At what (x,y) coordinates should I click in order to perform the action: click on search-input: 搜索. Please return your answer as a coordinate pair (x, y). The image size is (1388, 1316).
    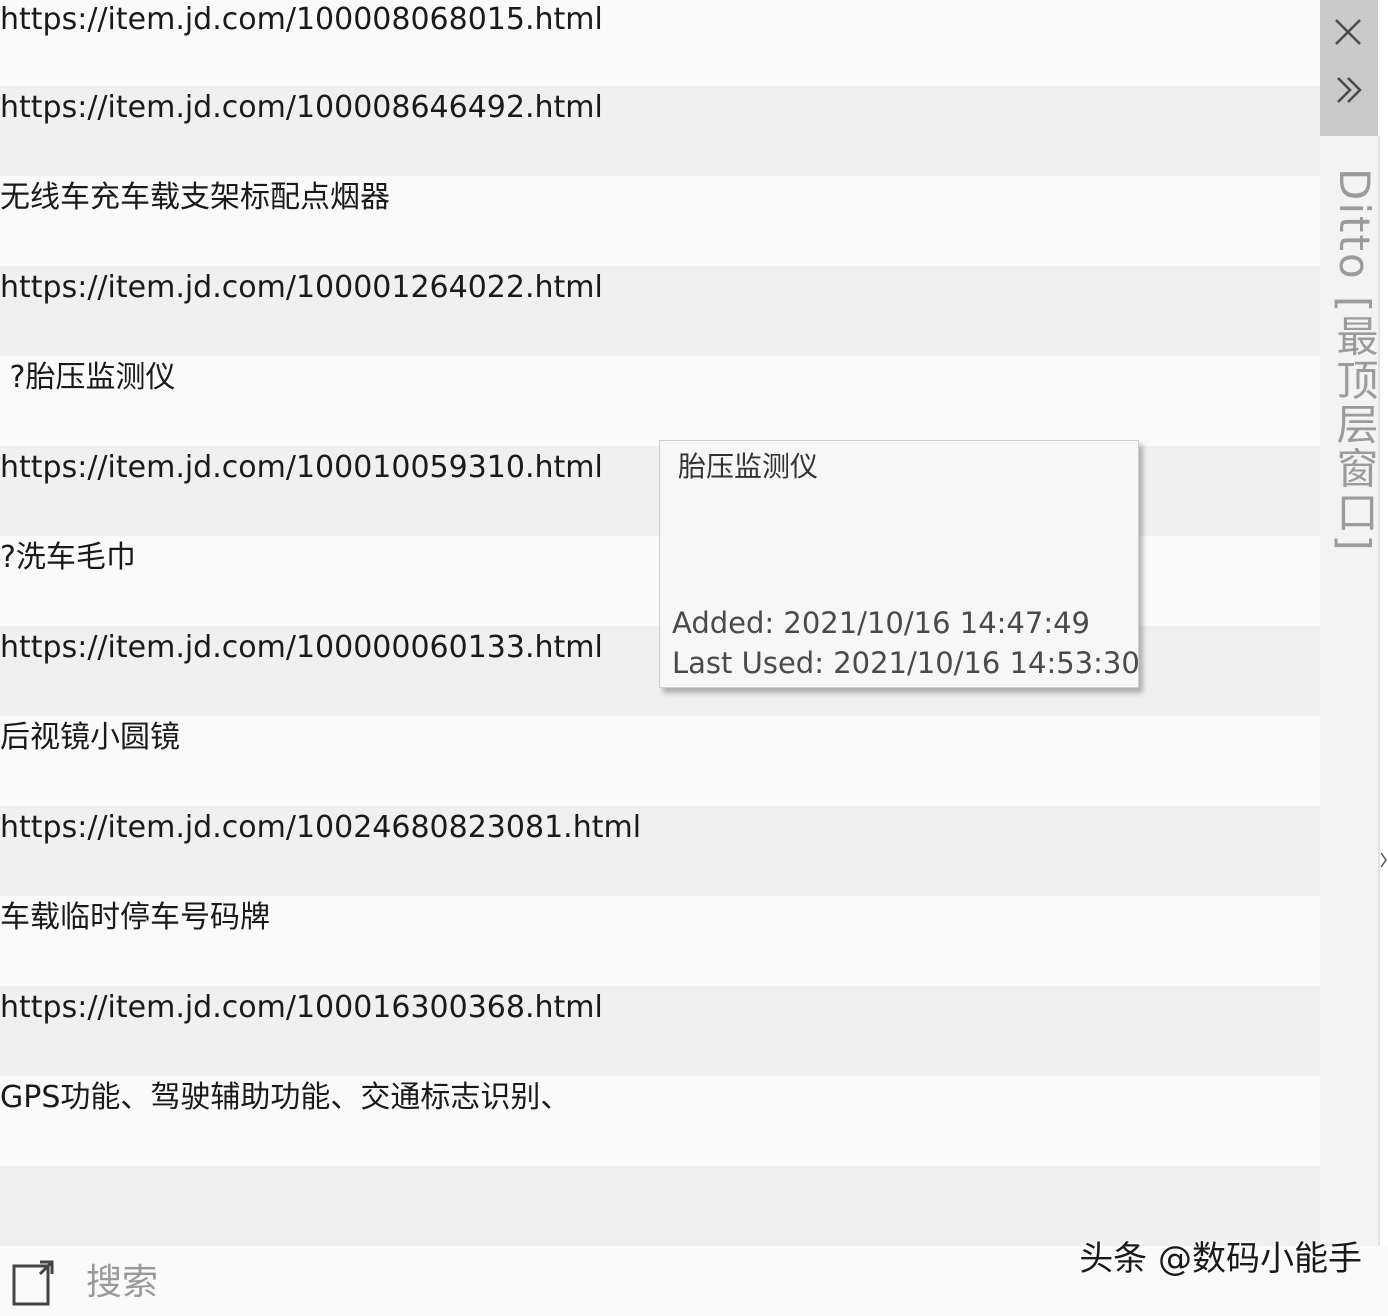
    Looking at the image, I should click on (122, 1283).